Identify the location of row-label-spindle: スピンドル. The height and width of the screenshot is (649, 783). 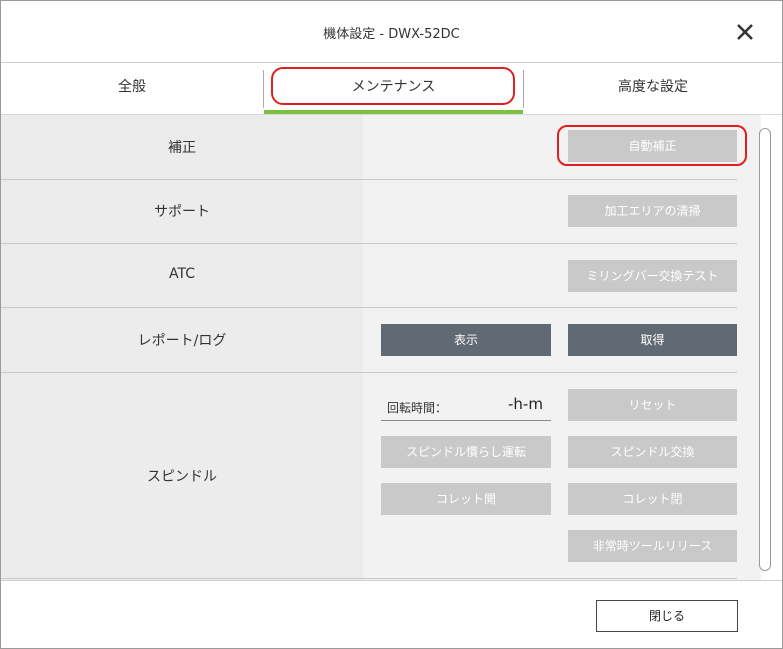
(182, 477).